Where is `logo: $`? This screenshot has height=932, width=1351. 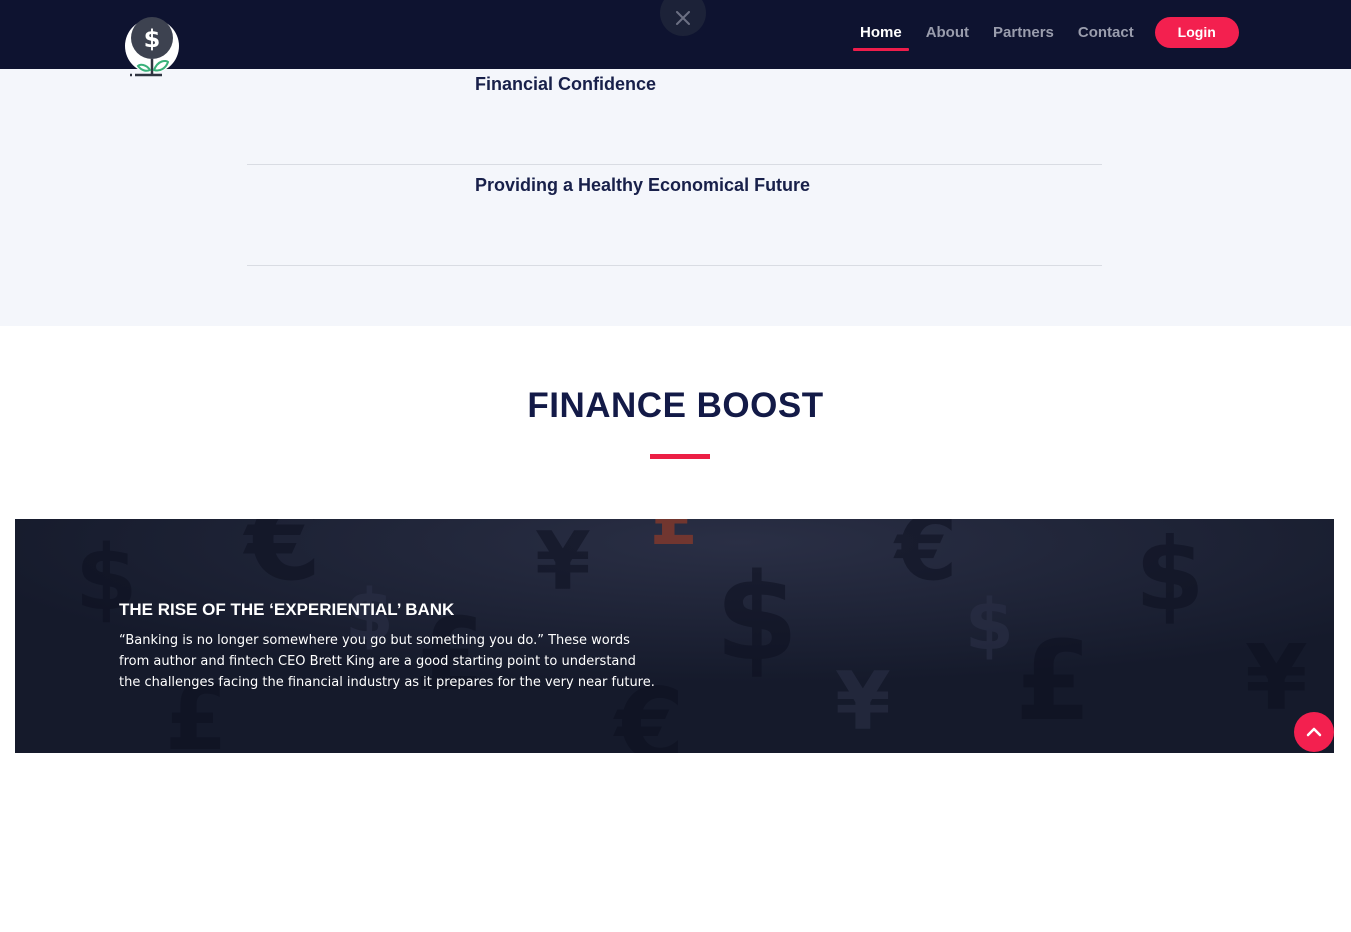 logo: $ is located at coordinates (153, 46).